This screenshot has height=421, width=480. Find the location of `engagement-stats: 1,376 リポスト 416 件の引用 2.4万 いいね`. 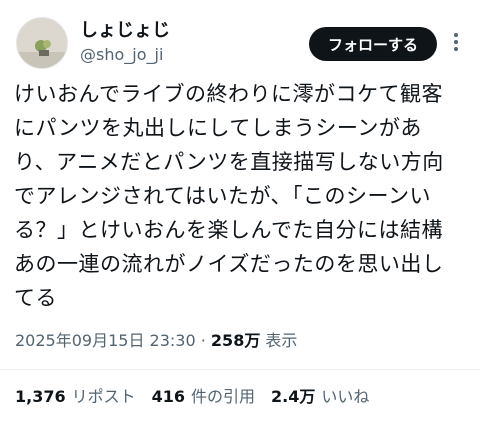

engagement-stats: 1,376 リポスト 416 件の引用 2.4万 いいね is located at coordinates (200, 397).